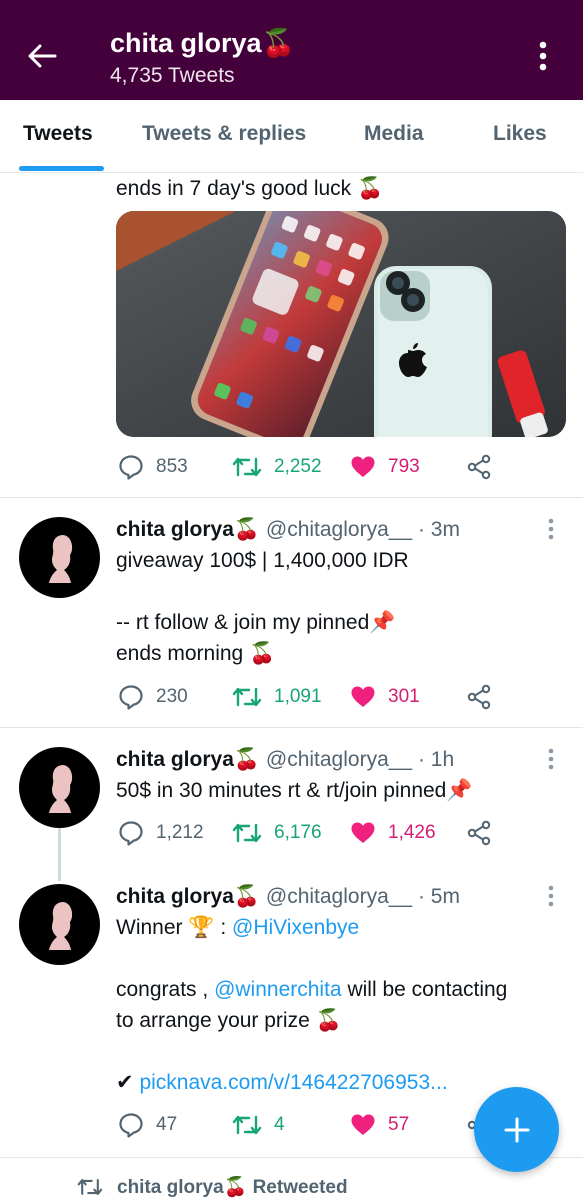  I want to click on tweet-text-line: Winner 🏆 : @HiVixenbye, so click(237, 927).